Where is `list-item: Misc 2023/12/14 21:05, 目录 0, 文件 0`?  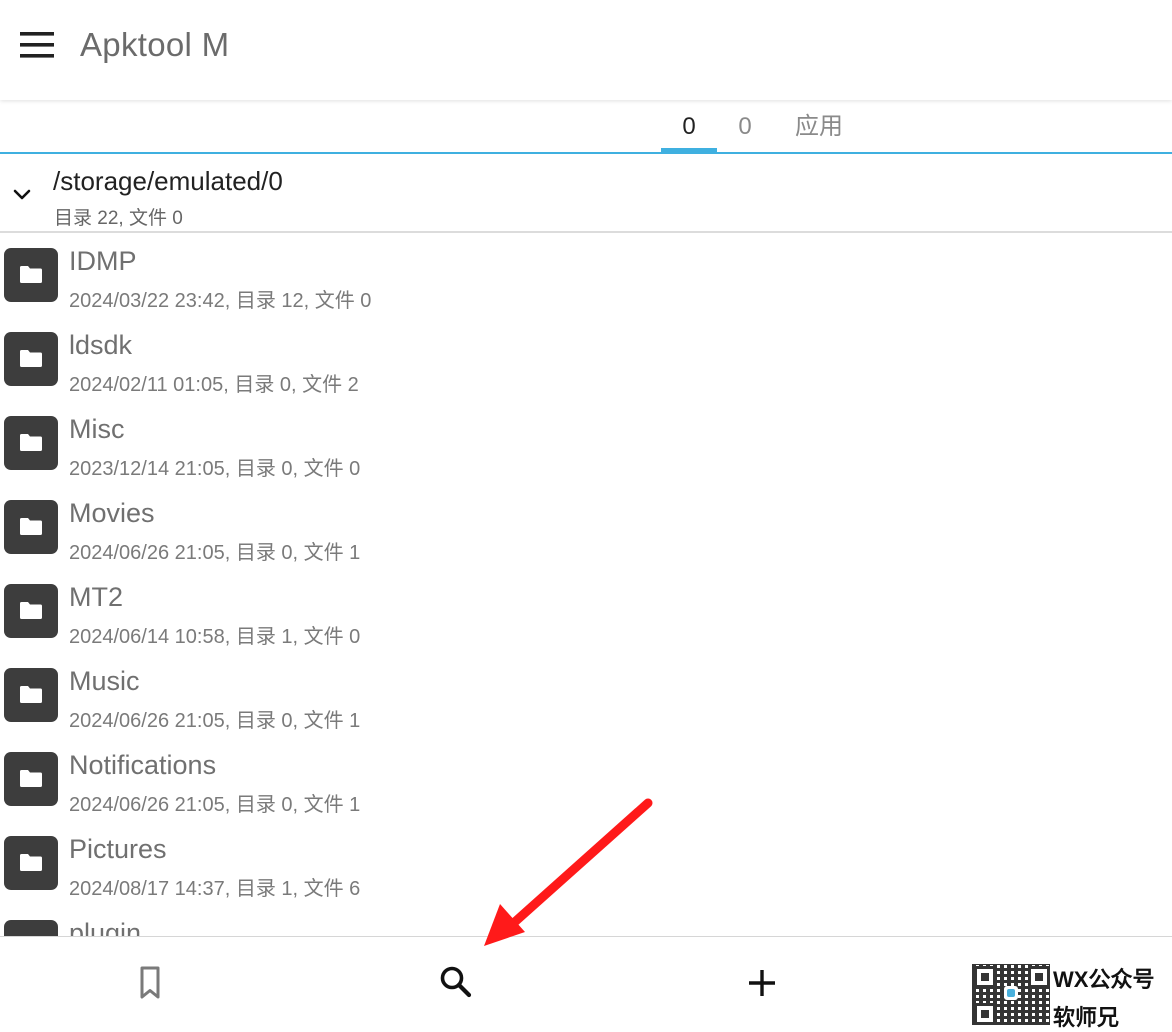
list-item: Misc 2023/12/14 21:05, 目录 0, 文件 0 is located at coordinates (586, 444).